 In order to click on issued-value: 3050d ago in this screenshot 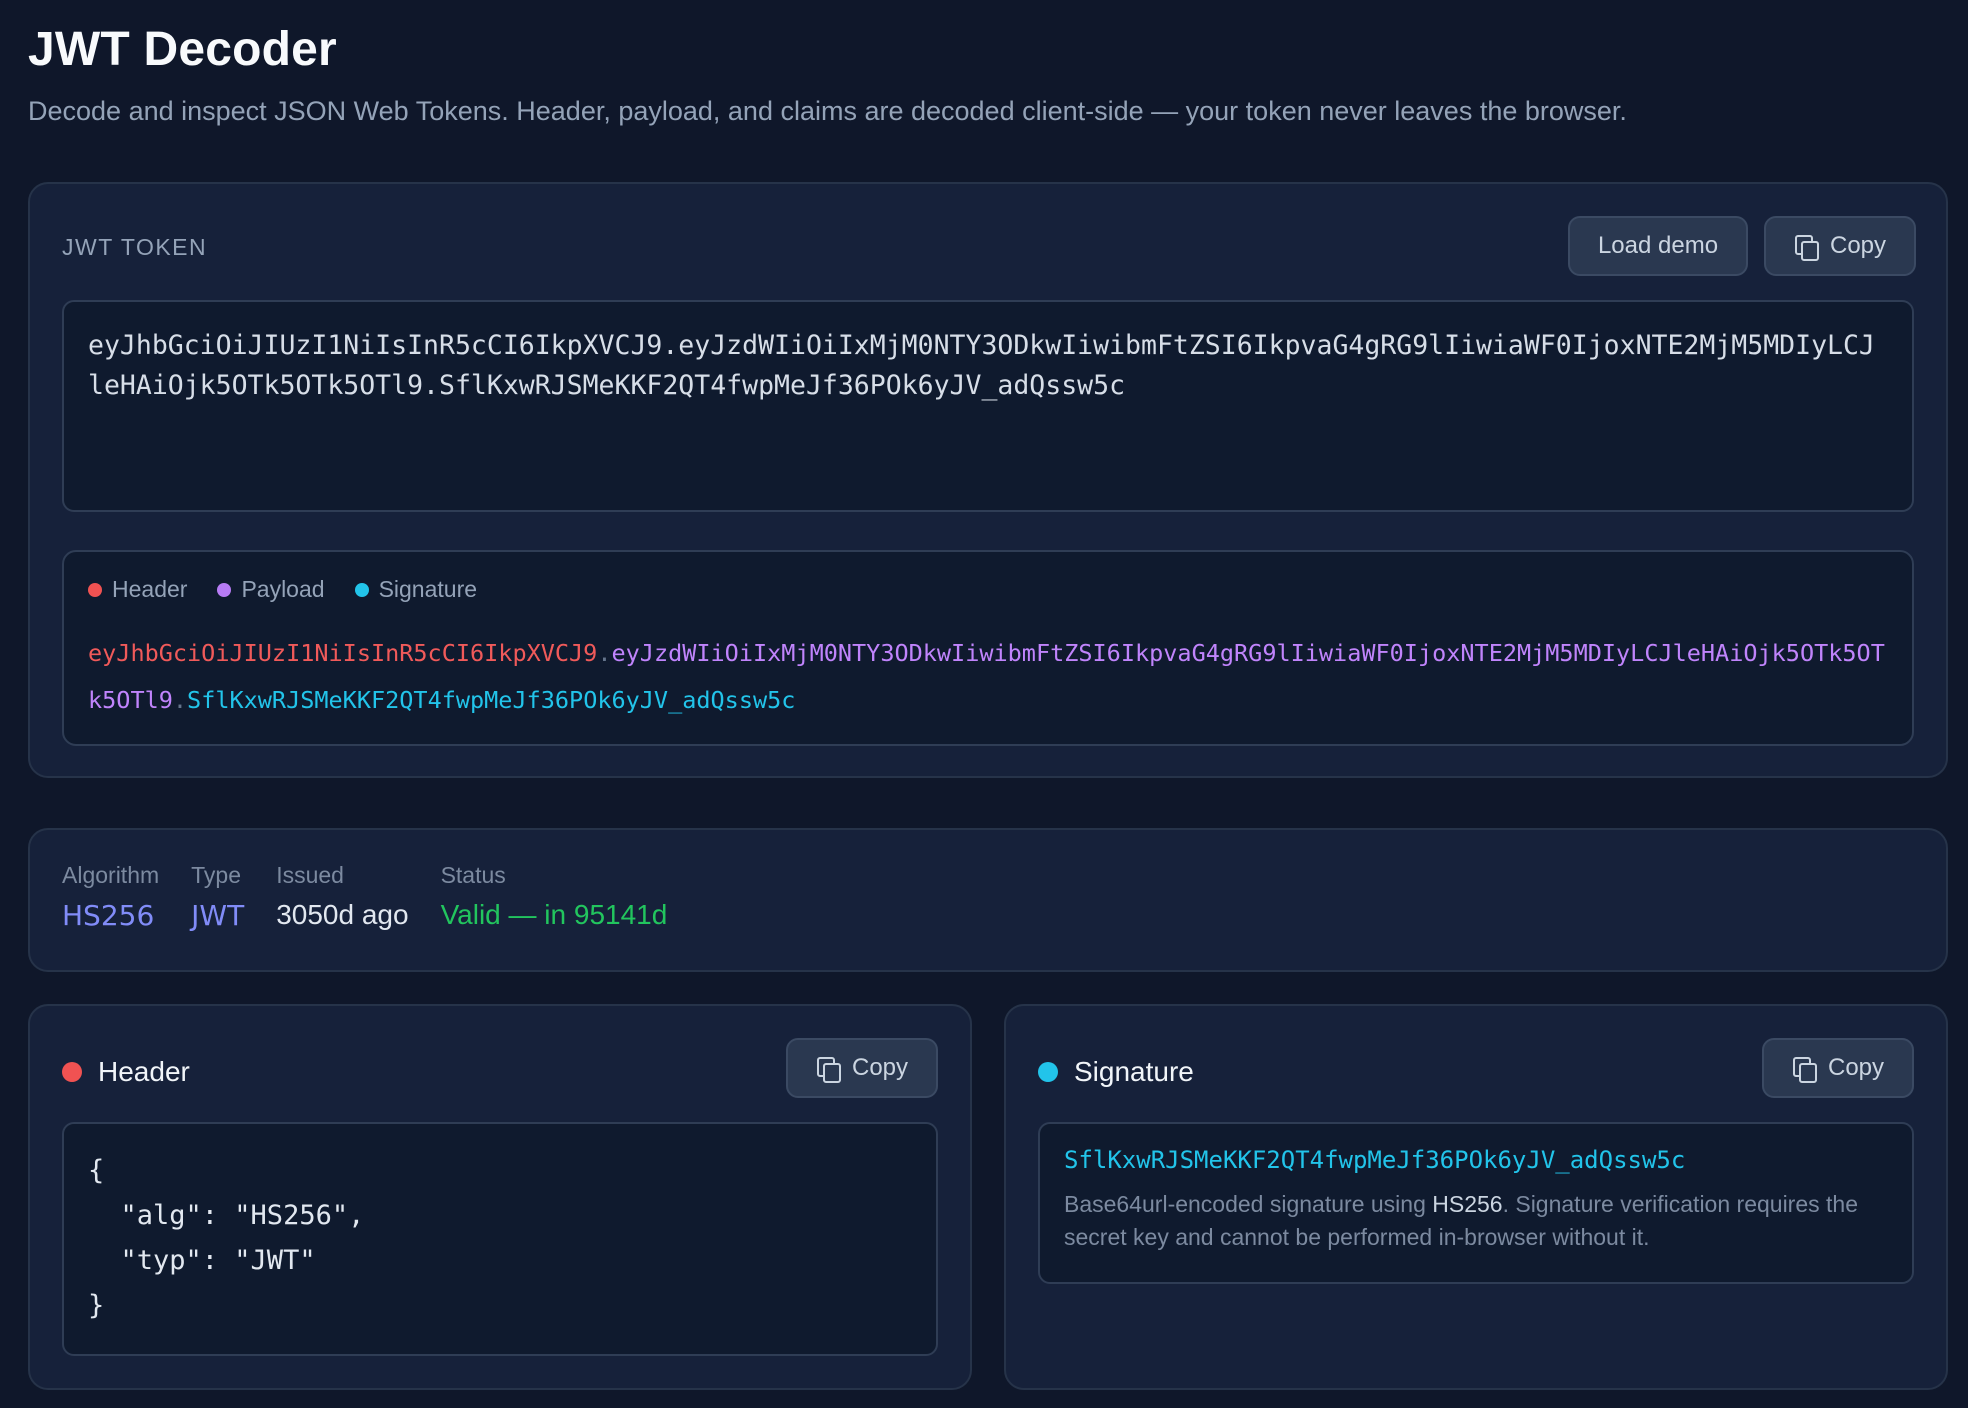, I will do `click(342, 914)`.